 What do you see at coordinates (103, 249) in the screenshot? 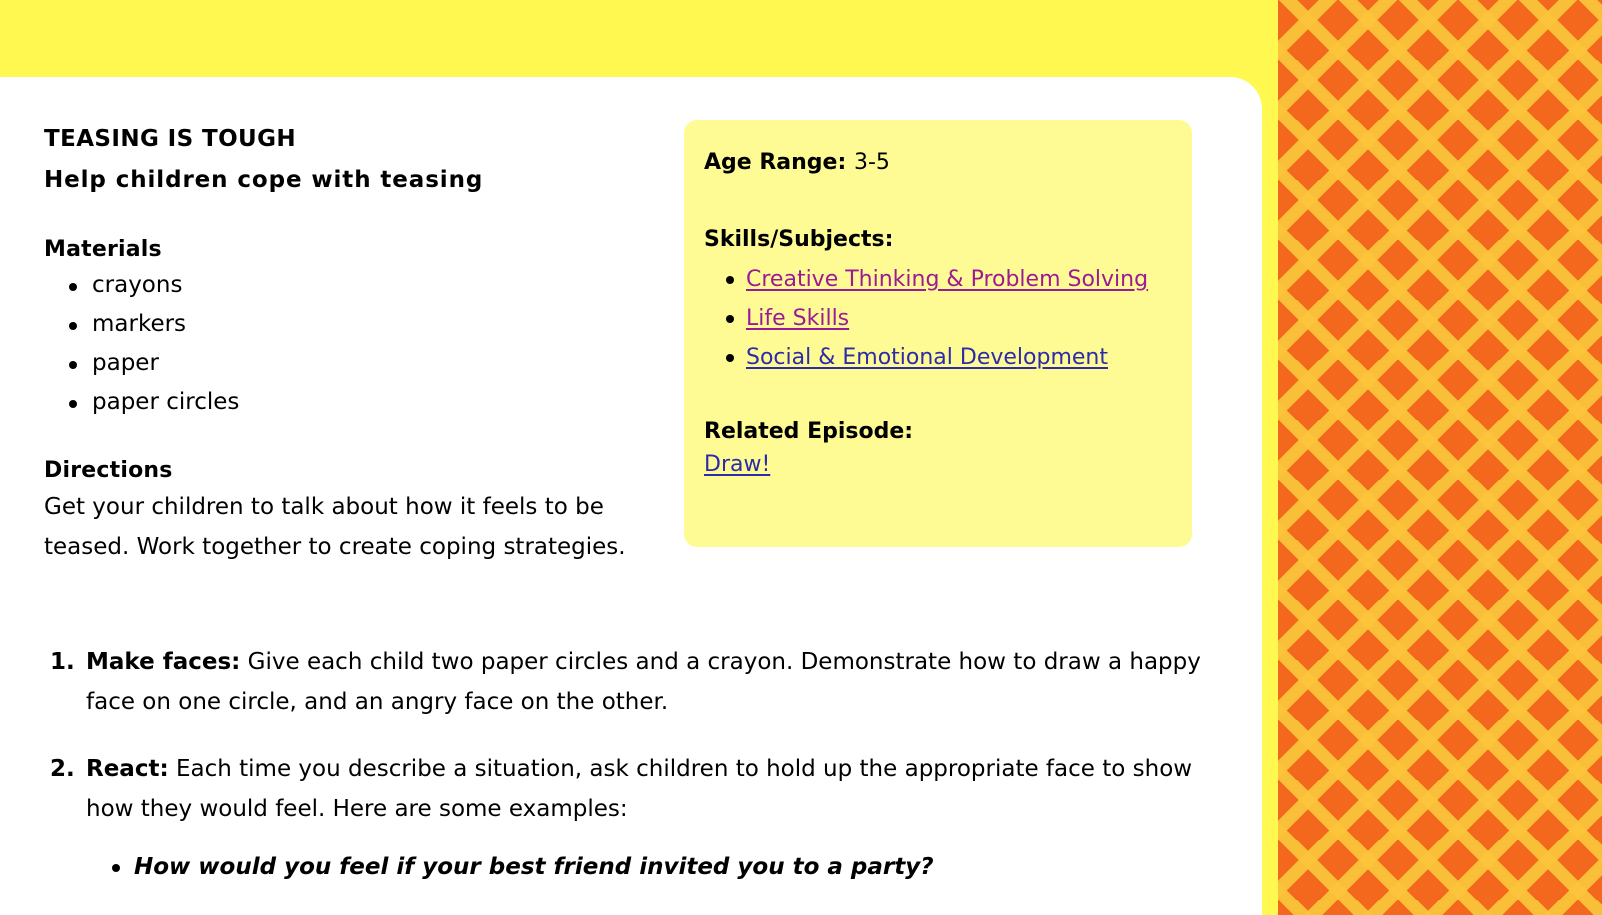
I see `materials-heading: Materials` at bounding box center [103, 249].